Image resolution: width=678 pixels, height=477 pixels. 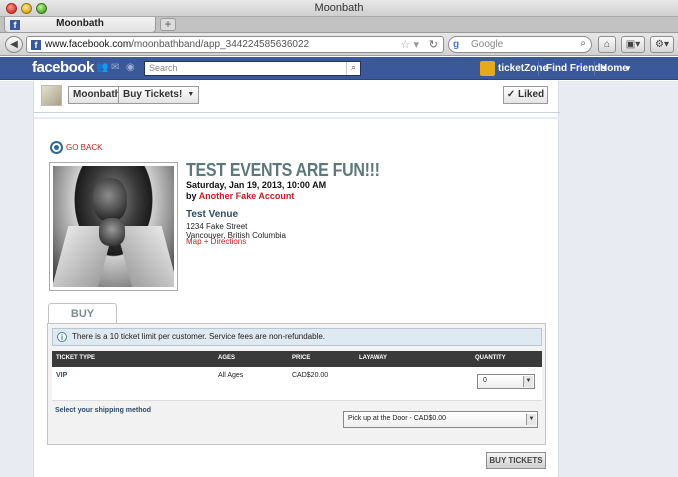 What do you see at coordinates (252, 68) in the screenshot?
I see `facebook-search-input: Search ⌕` at bounding box center [252, 68].